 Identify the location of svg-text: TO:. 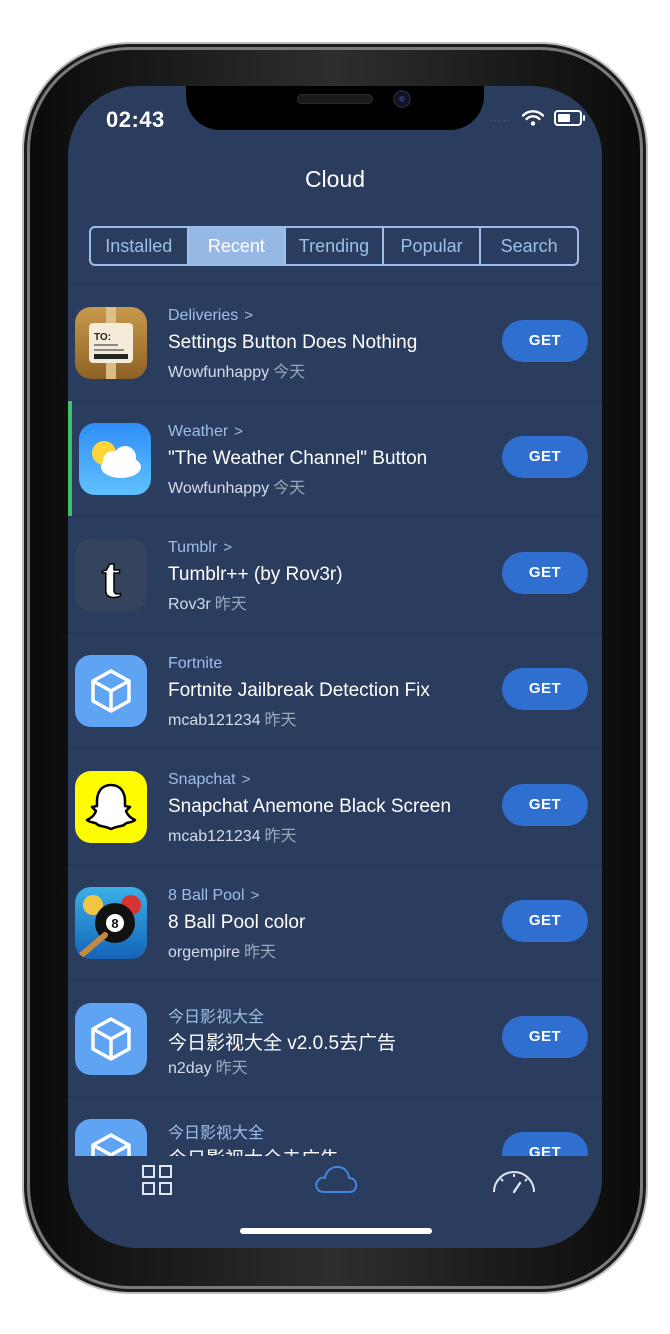
(102, 337).